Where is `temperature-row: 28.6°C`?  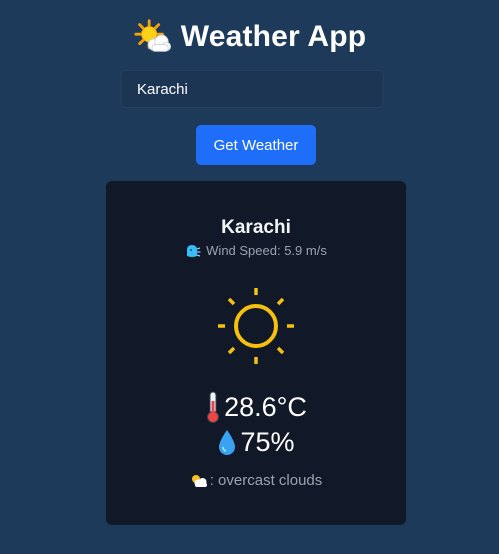
temperature-row: 28.6°C is located at coordinates (256, 407).